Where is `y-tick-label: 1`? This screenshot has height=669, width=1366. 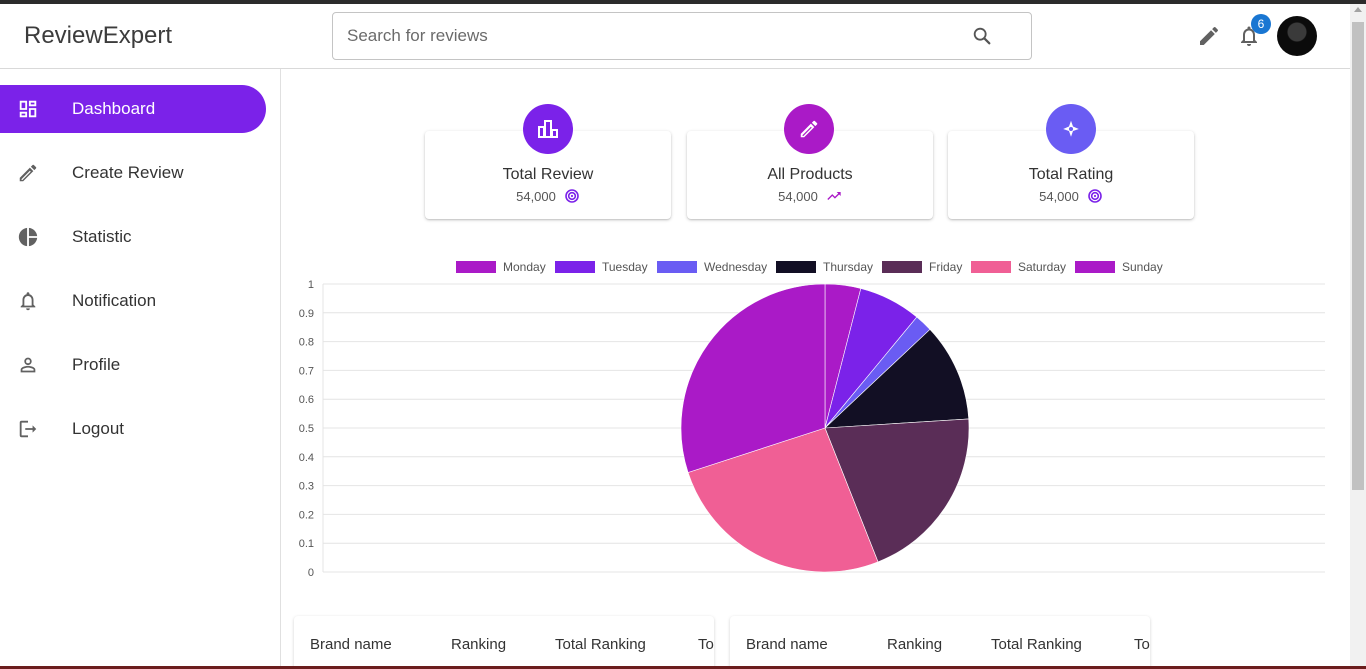
y-tick-label: 1 is located at coordinates (311, 285).